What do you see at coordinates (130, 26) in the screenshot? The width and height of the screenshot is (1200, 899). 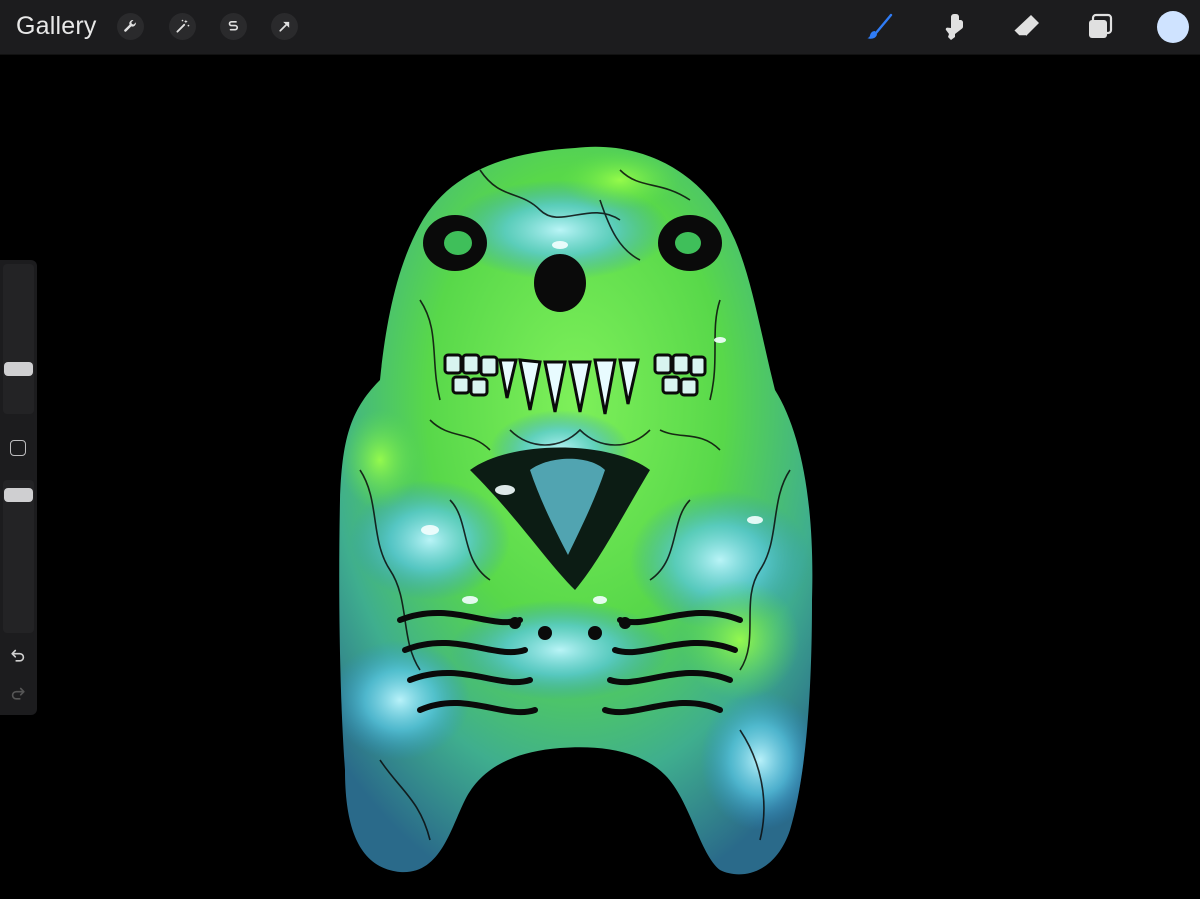 I see `actions-wrench-icon` at bounding box center [130, 26].